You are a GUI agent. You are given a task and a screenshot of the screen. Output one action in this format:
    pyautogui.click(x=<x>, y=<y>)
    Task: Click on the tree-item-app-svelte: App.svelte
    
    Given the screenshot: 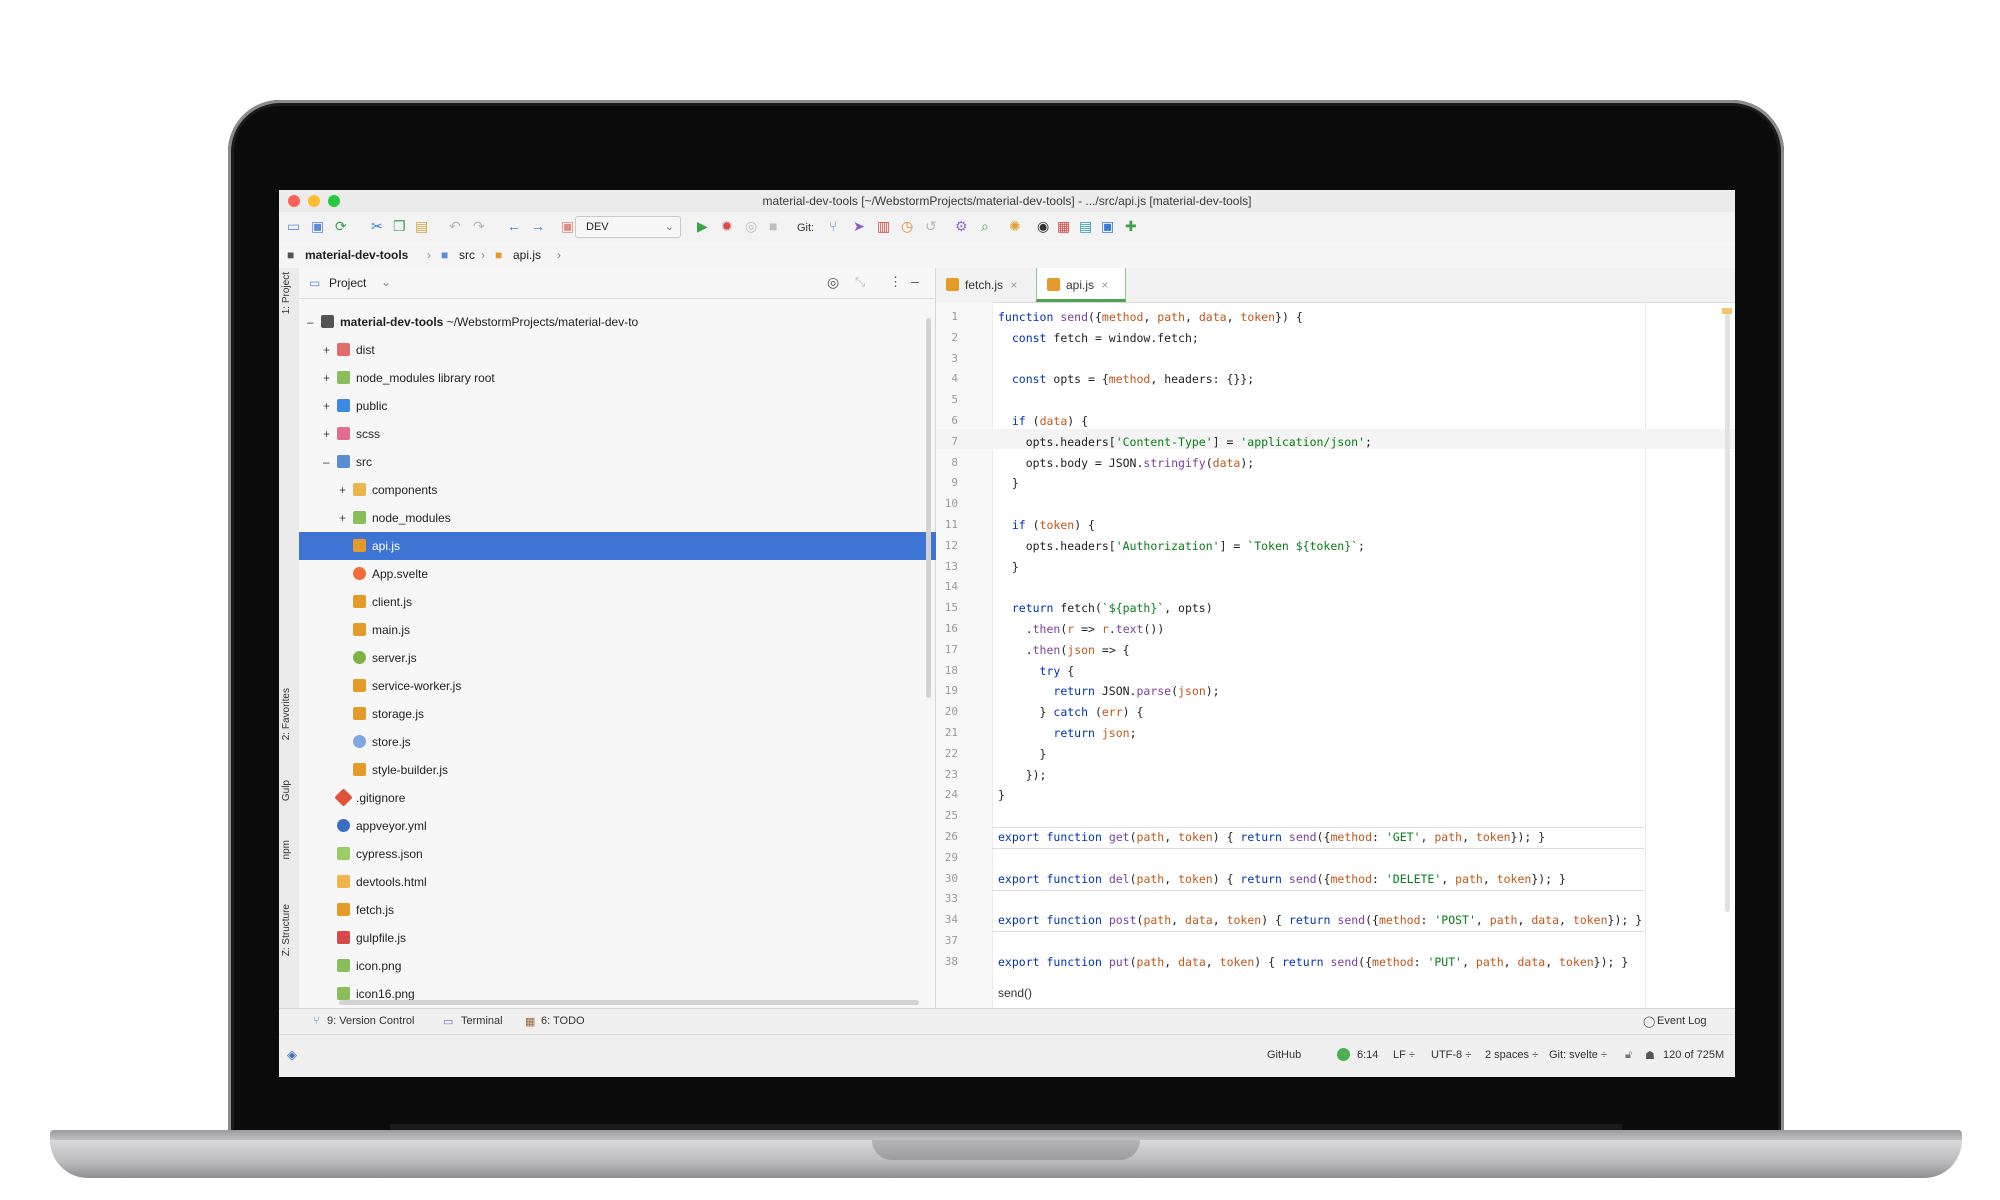 What is the action you would take?
    pyautogui.click(x=629, y=574)
    